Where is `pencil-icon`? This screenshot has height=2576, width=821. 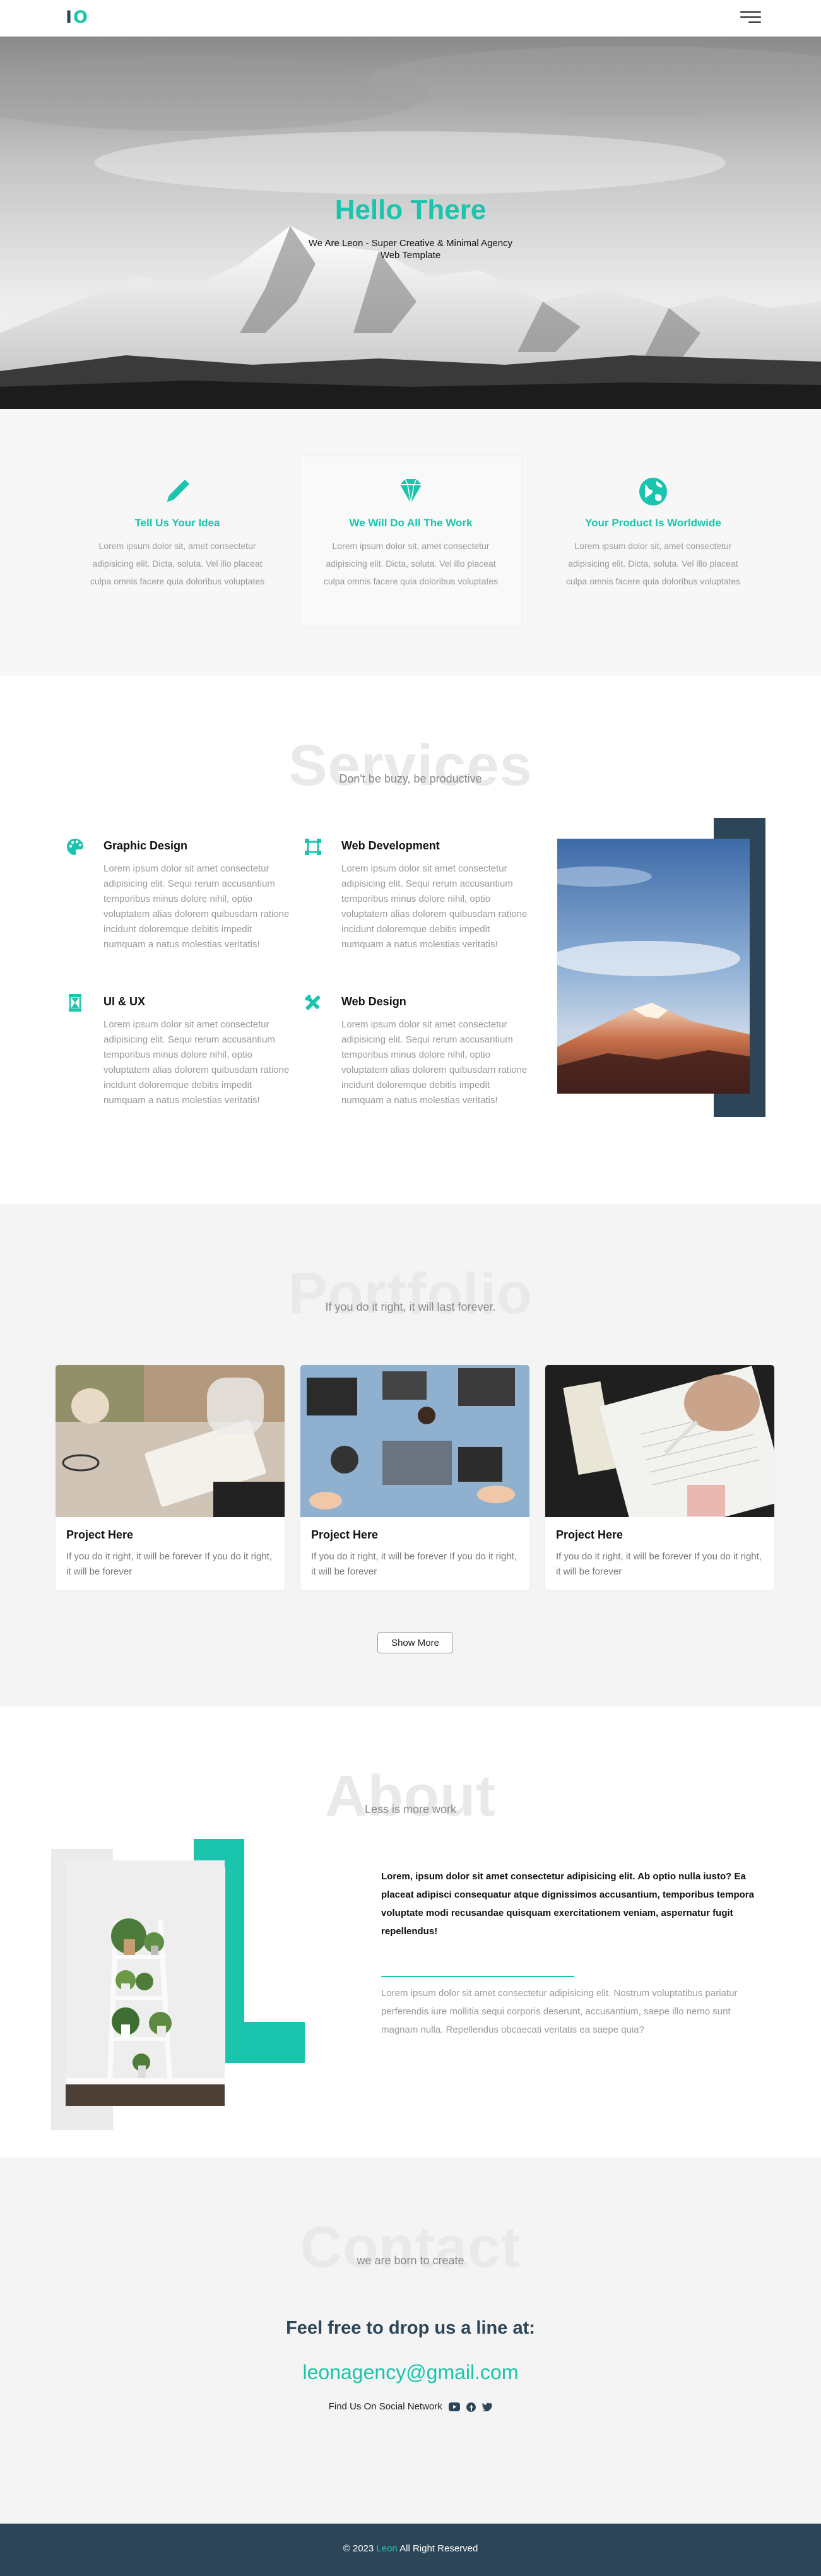
pencil-icon is located at coordinates (178, 491).